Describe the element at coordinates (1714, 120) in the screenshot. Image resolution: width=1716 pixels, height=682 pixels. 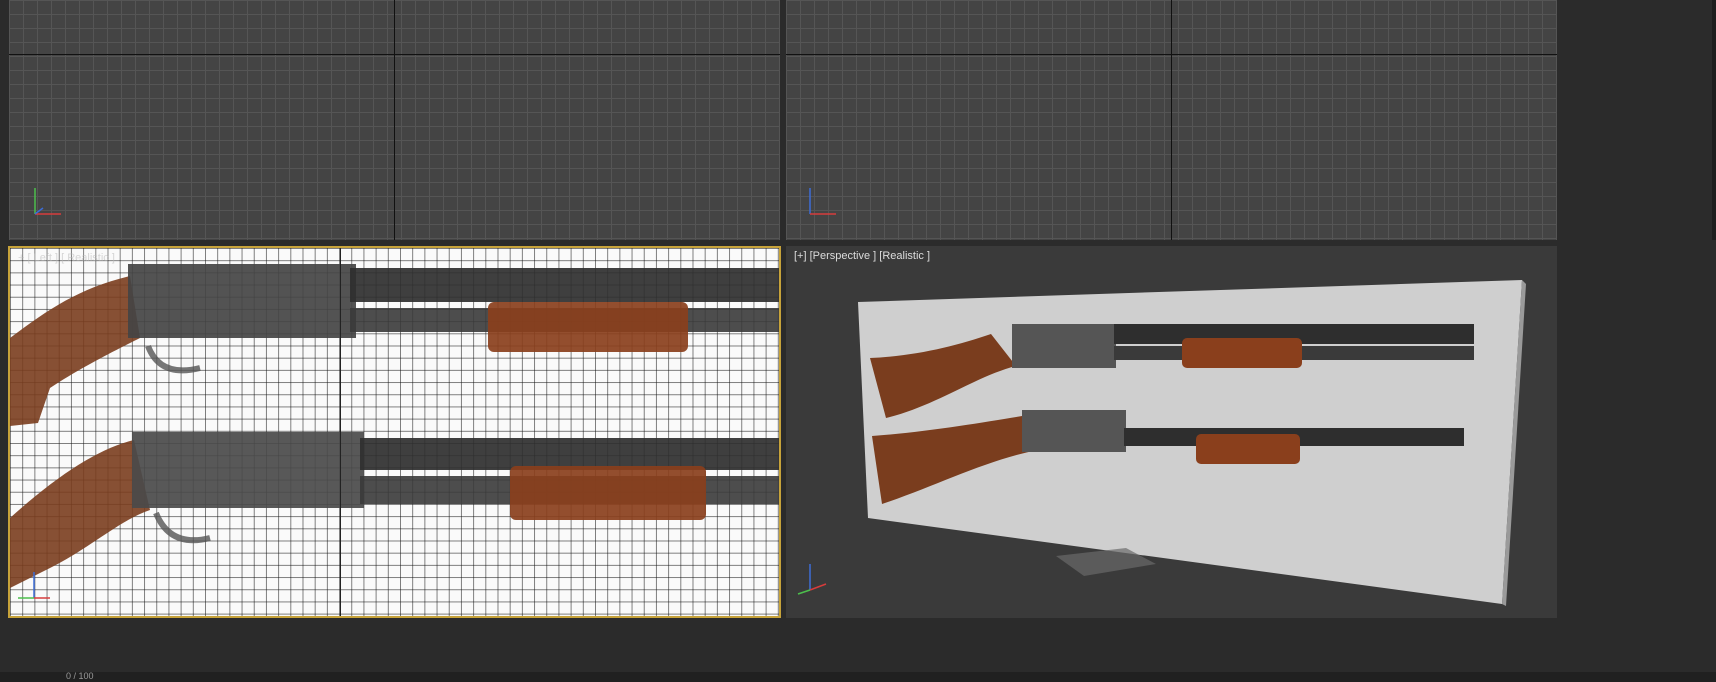
I see `viewport-scrollbar` at that location.